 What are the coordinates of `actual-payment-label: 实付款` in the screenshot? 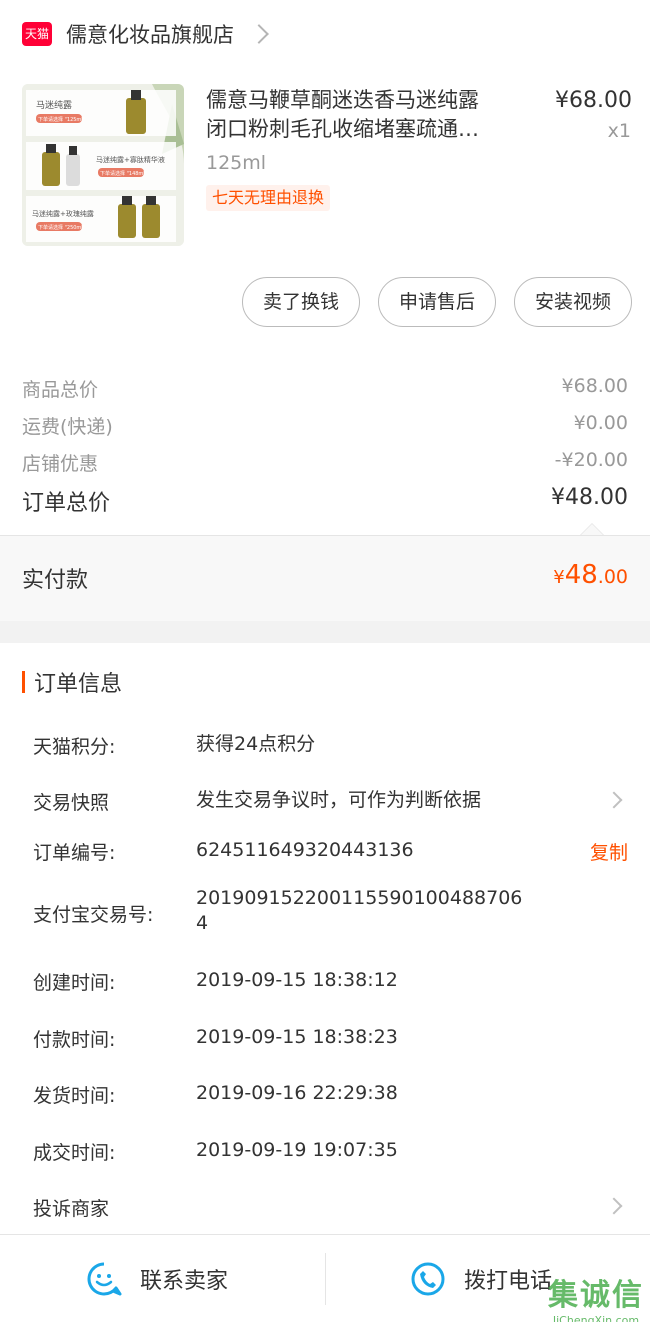 It's located at (55, 580).